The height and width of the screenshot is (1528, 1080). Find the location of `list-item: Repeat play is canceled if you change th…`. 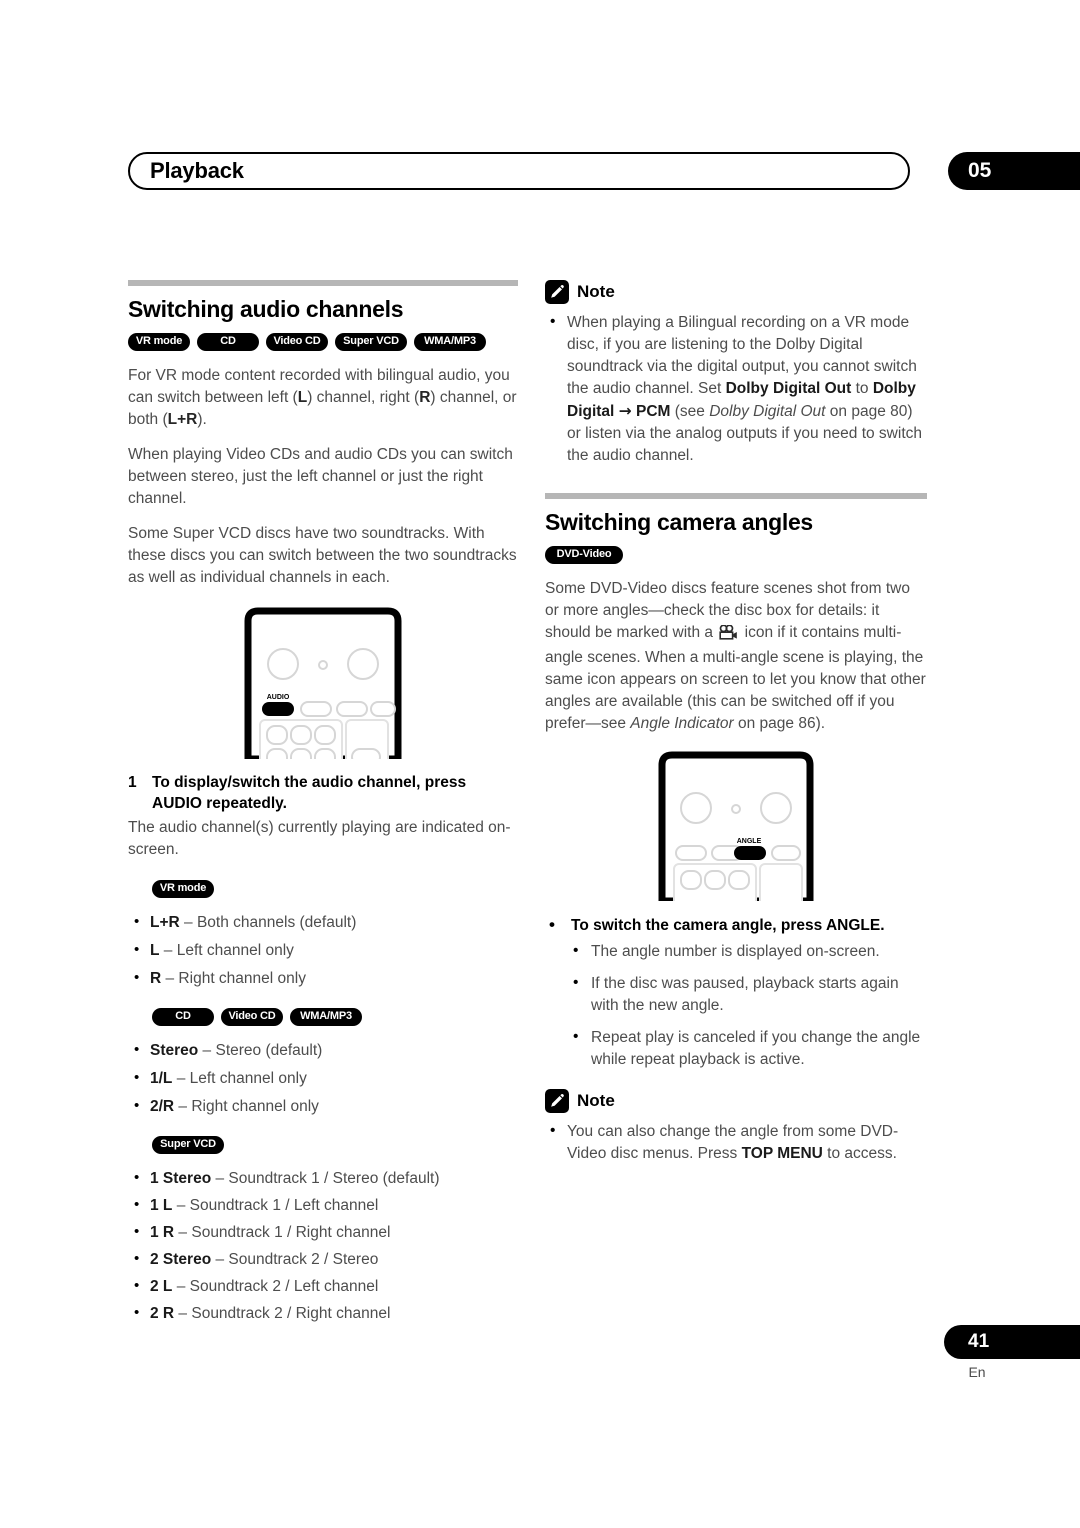

list-item: Repeat play is canceled if you change th… is located at coordinates (749, 1048).